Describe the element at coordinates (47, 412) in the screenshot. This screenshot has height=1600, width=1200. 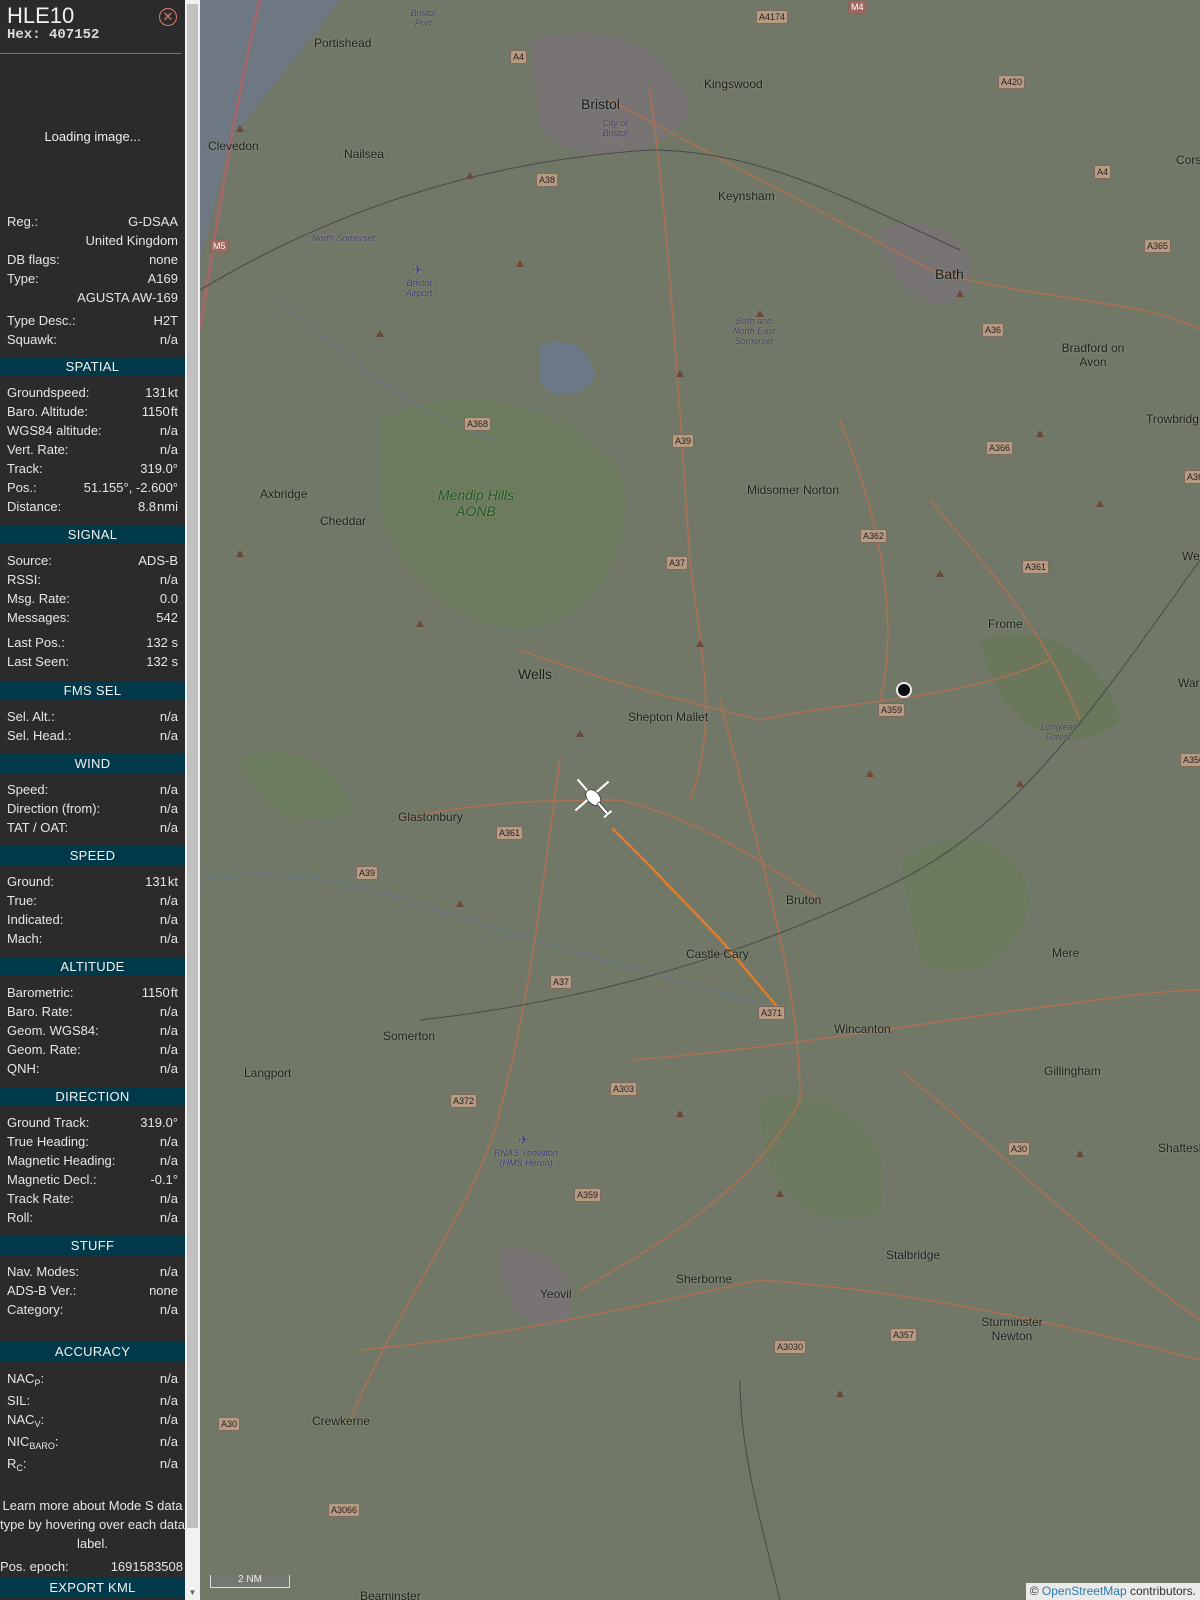
I see `info-label: Baro. Altitude:` at that location.